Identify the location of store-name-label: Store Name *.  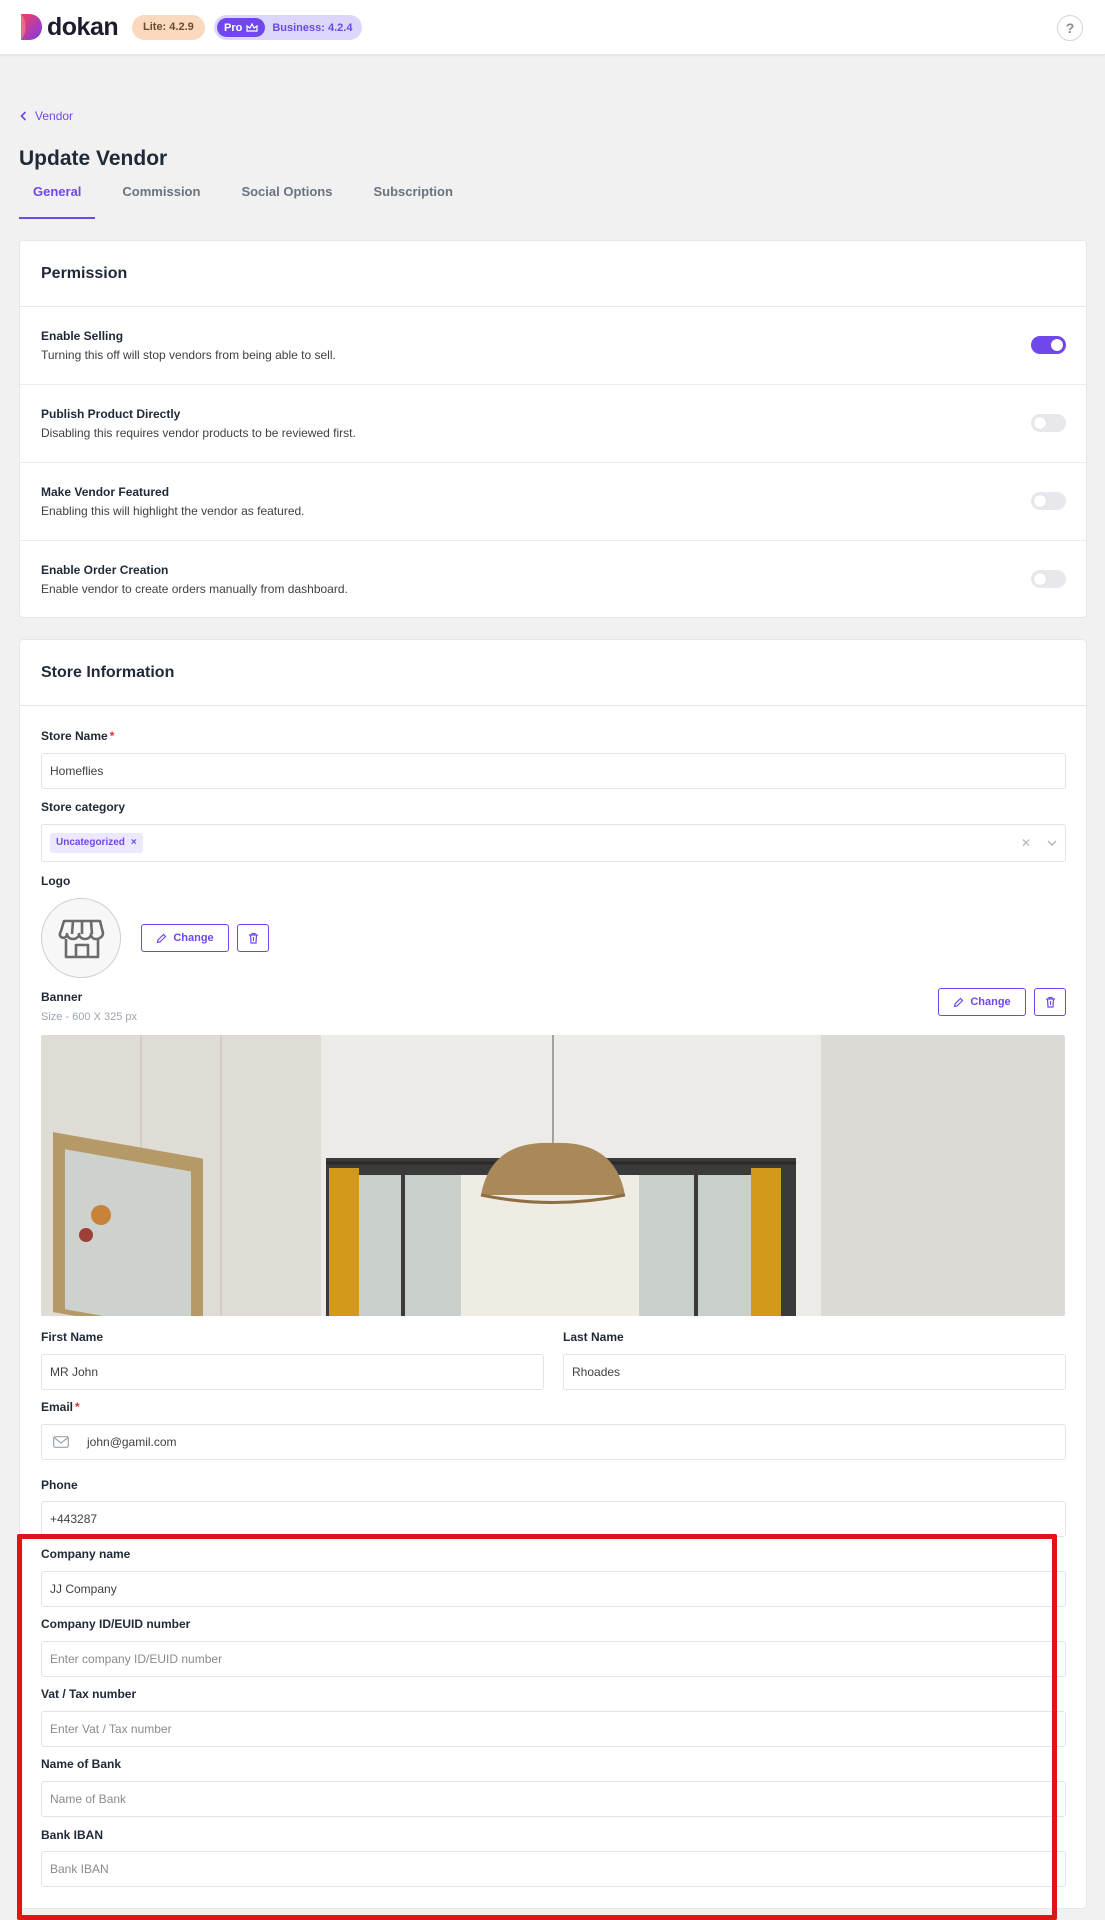
(78, 736).